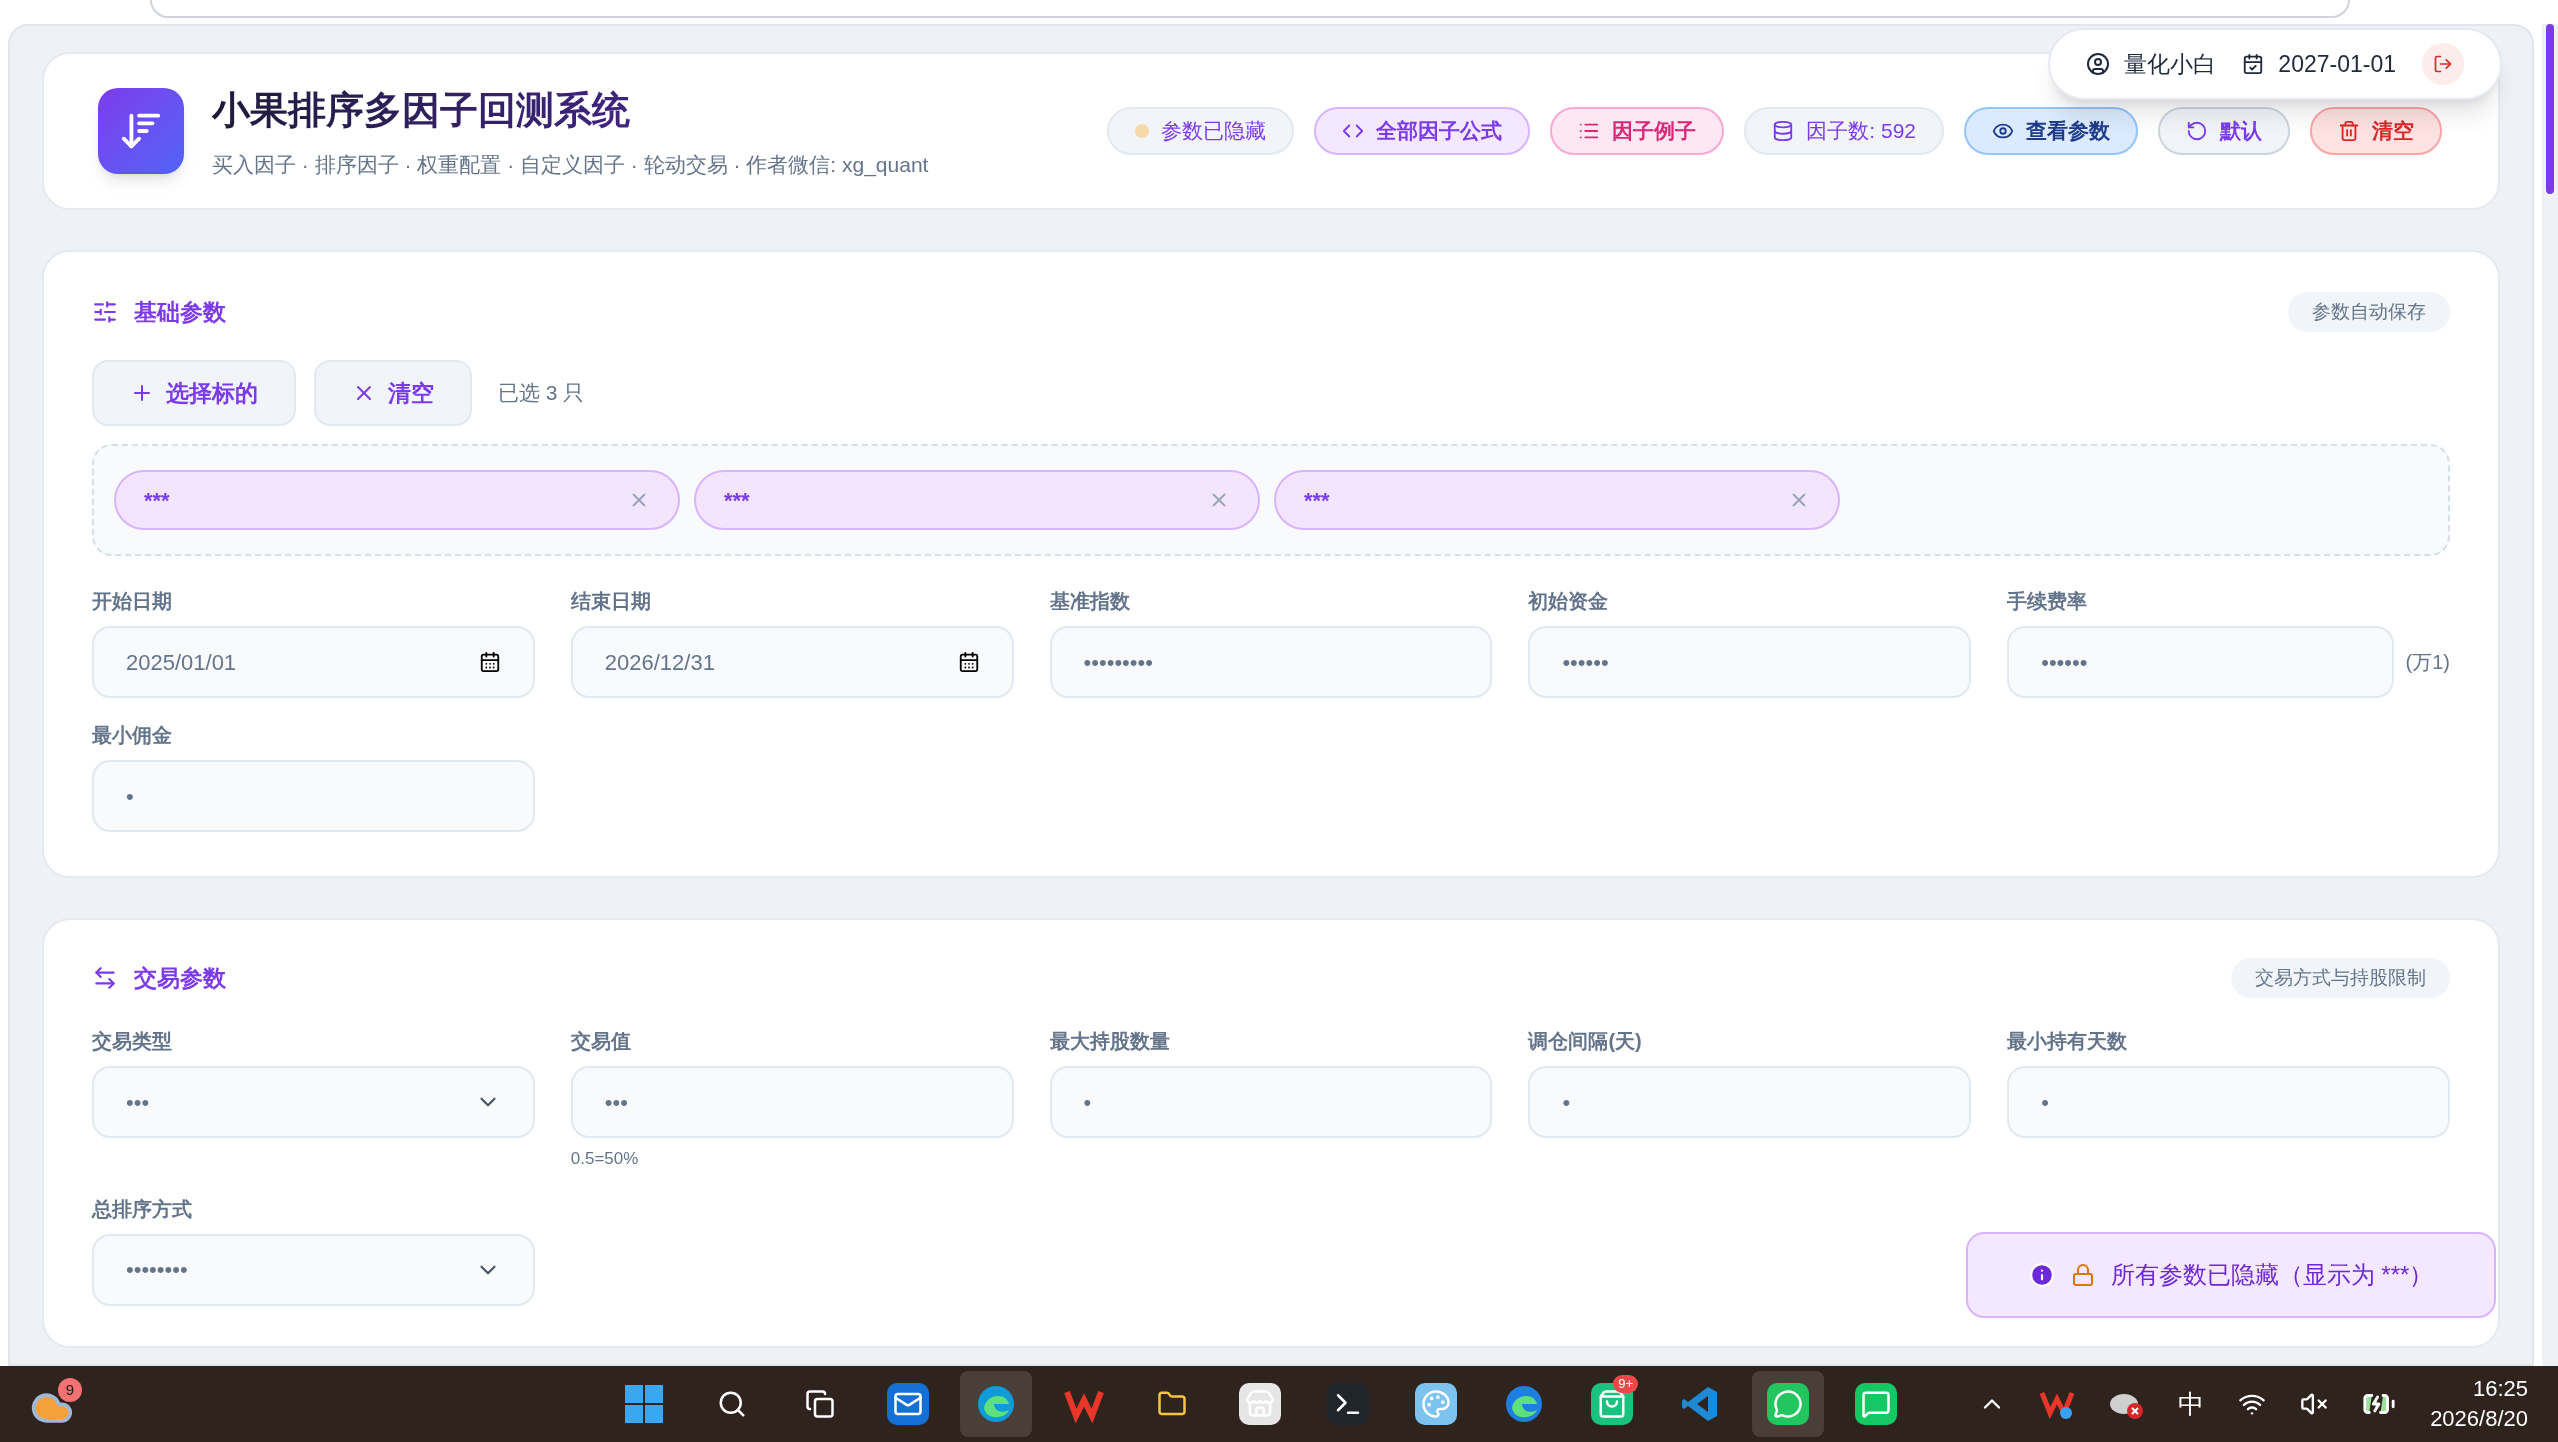 The image size is (2558, 1442). Describe the element at coordinates (2349, 131) in the screenshot. I see `trash-icon` at that location.